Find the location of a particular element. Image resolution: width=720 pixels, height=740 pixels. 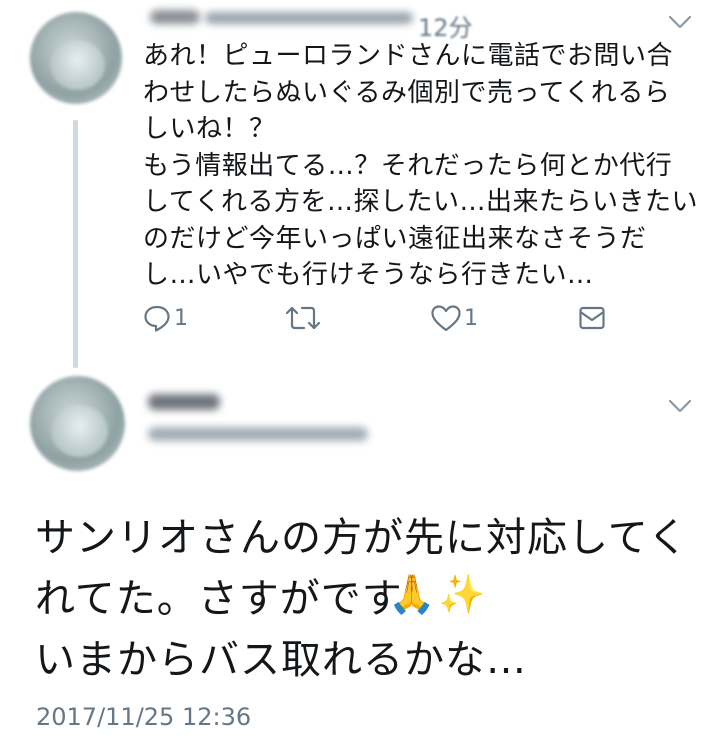

heart-icon is located at coordinates (446, 318).